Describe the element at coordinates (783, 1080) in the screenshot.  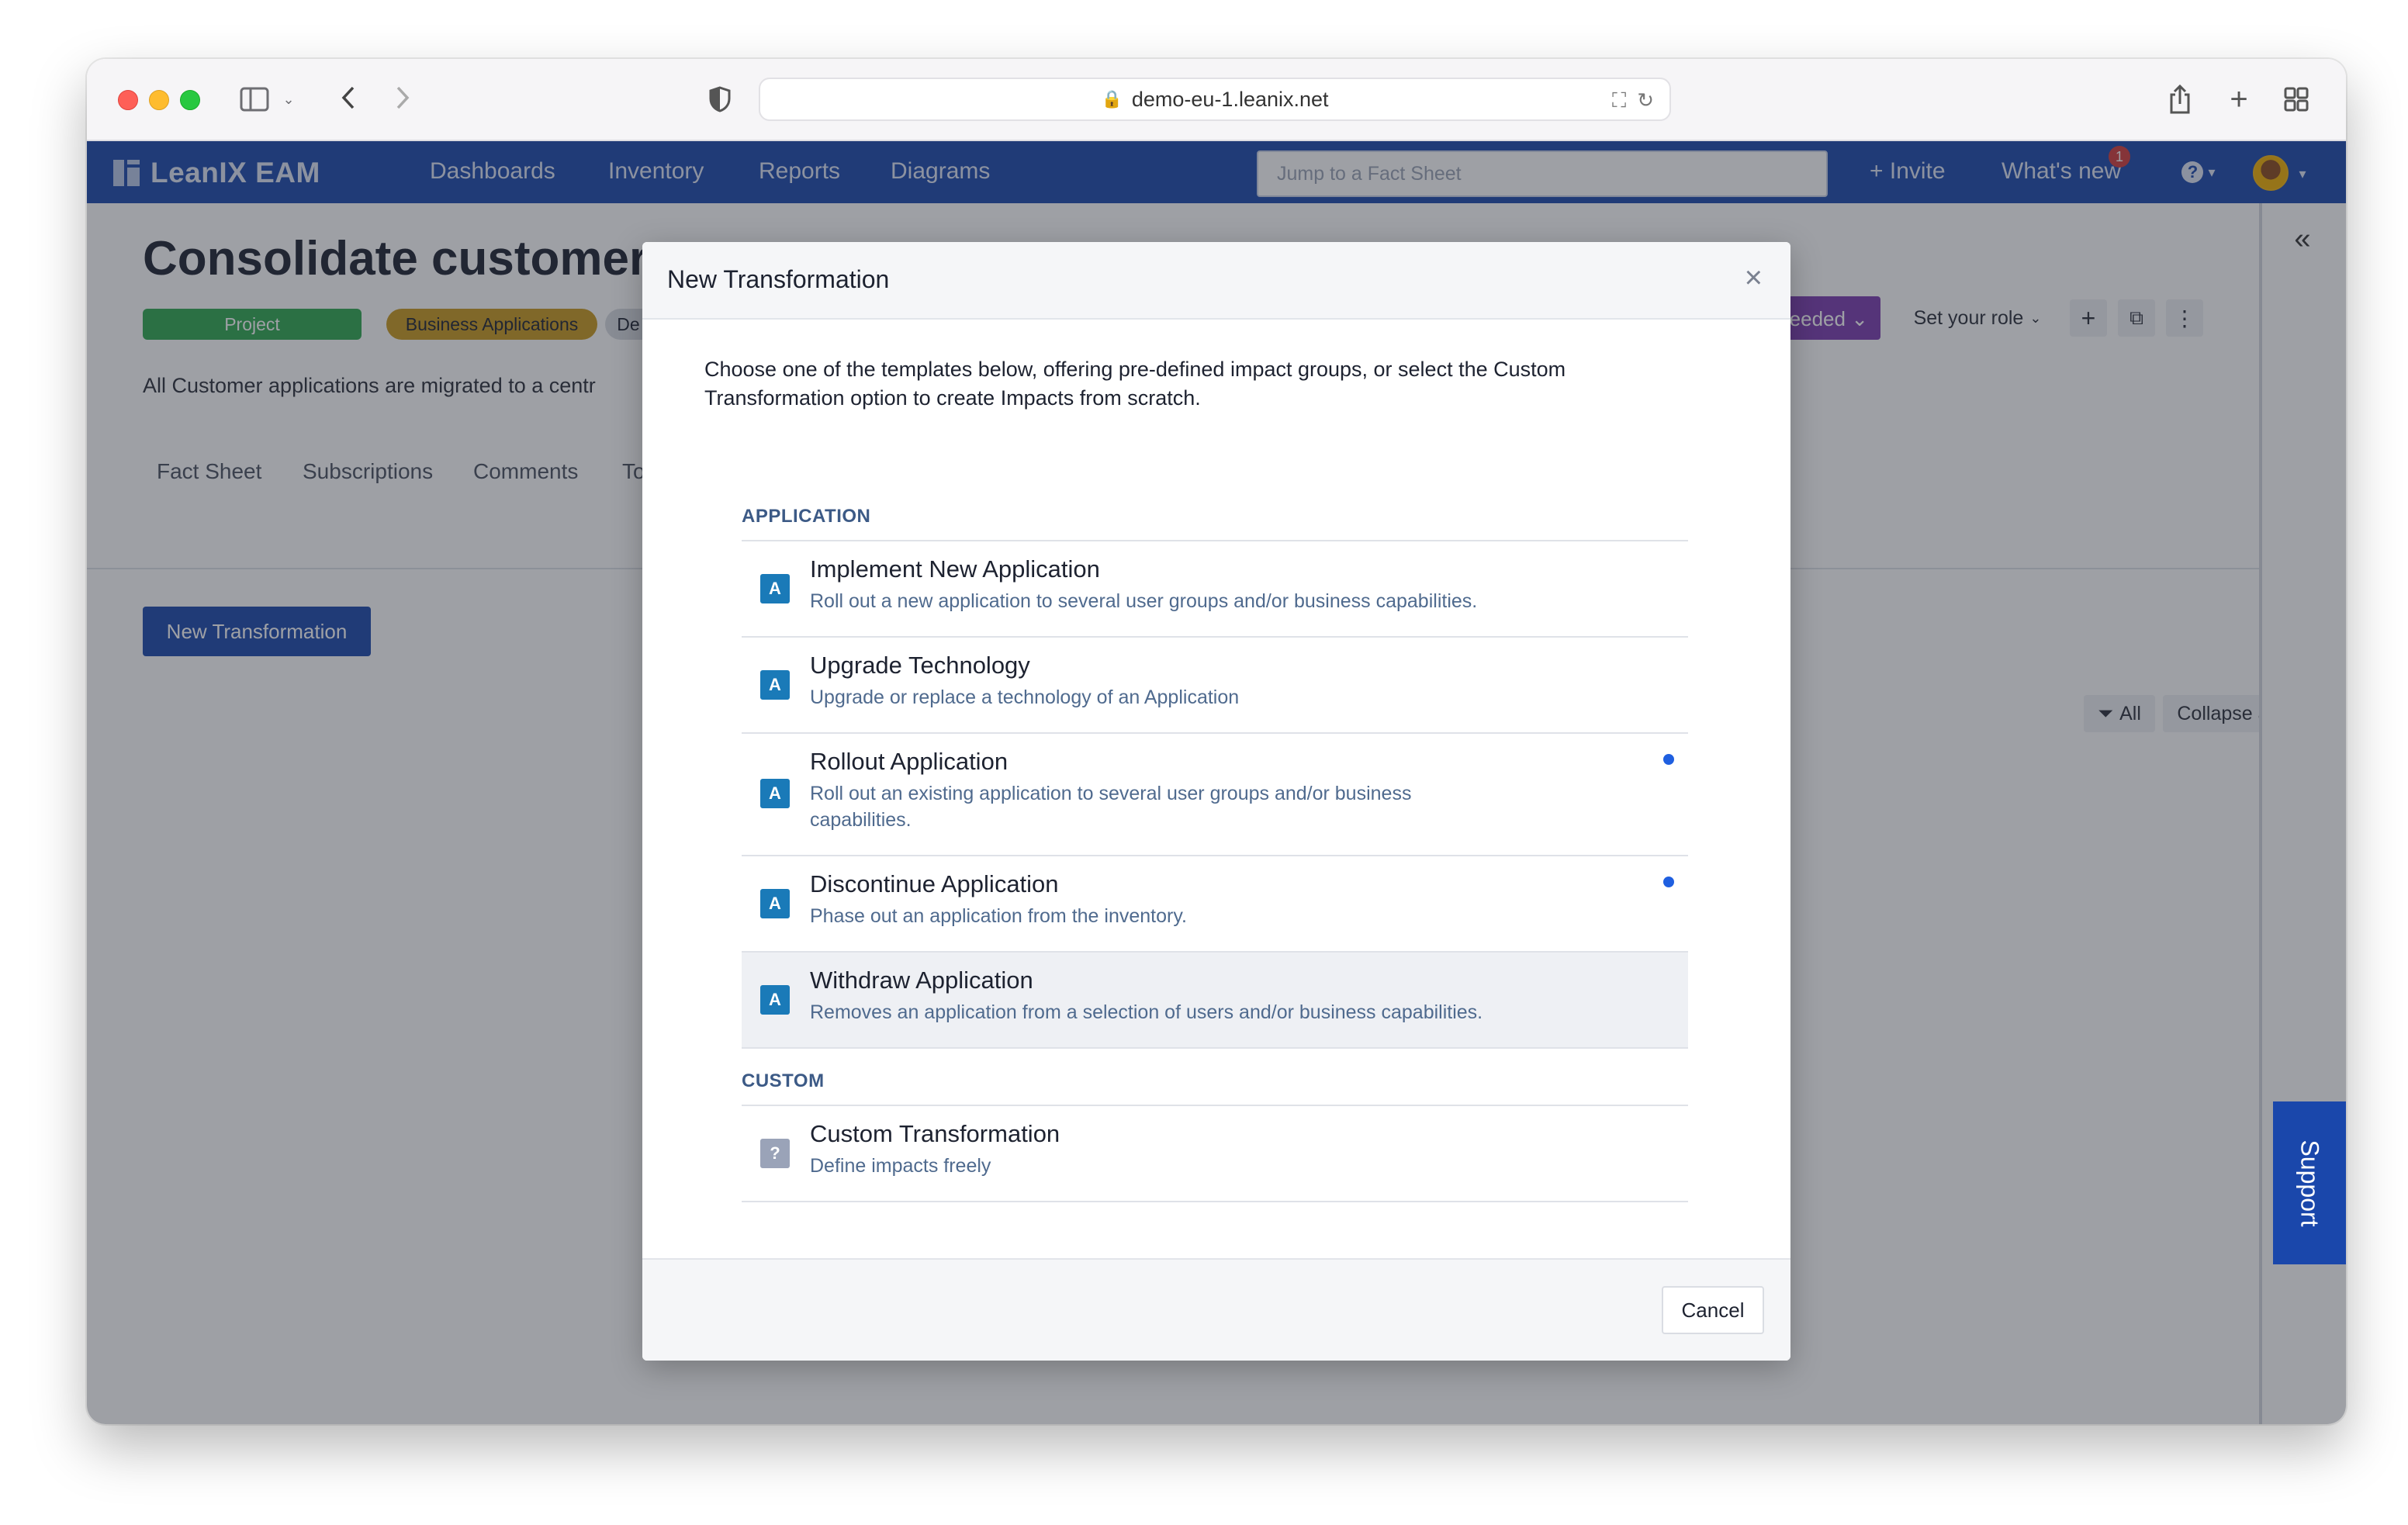
I see `section-label-custom: CUSTOM` at that location.